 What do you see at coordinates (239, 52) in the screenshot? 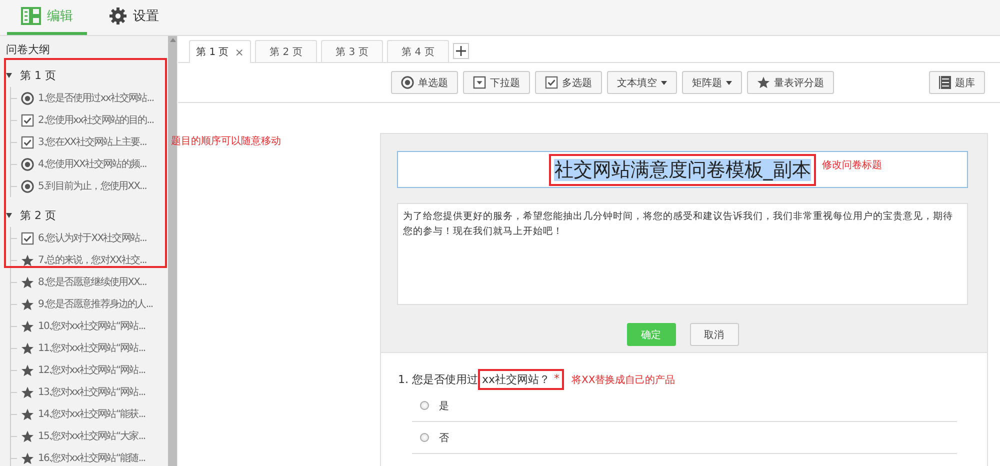
I see `close-button: ×` at bounding box center [239, 52].